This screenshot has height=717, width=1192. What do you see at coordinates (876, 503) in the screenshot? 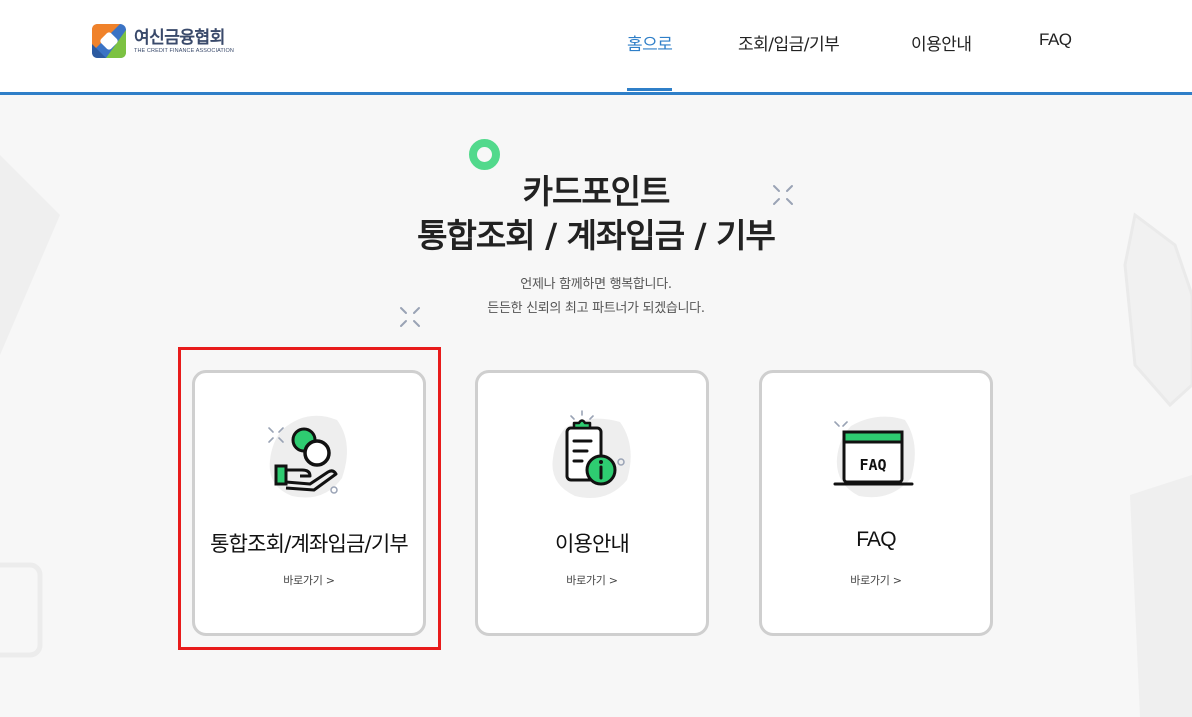
I see `card-faq: FAQ FAQ 바로가기 >` at bounding box center [876, 503].